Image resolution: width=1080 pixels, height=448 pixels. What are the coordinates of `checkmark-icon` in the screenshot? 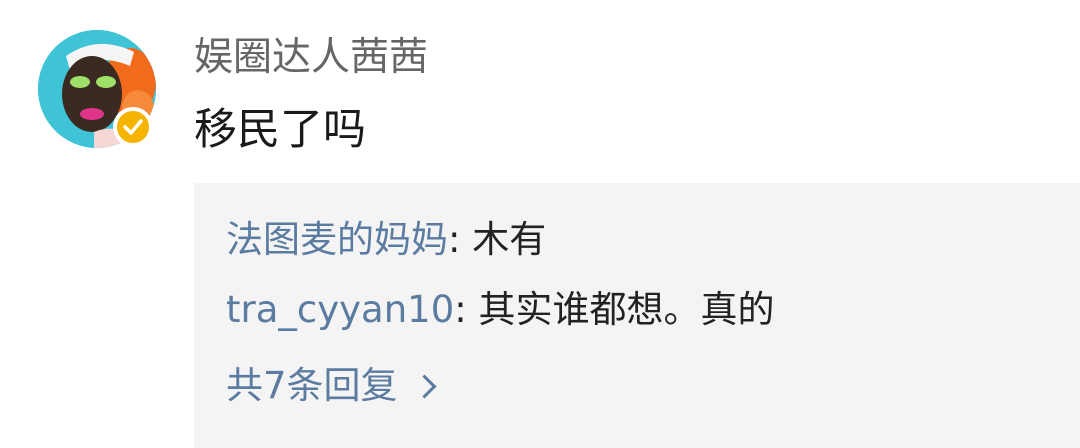 It's located at (133, 127).